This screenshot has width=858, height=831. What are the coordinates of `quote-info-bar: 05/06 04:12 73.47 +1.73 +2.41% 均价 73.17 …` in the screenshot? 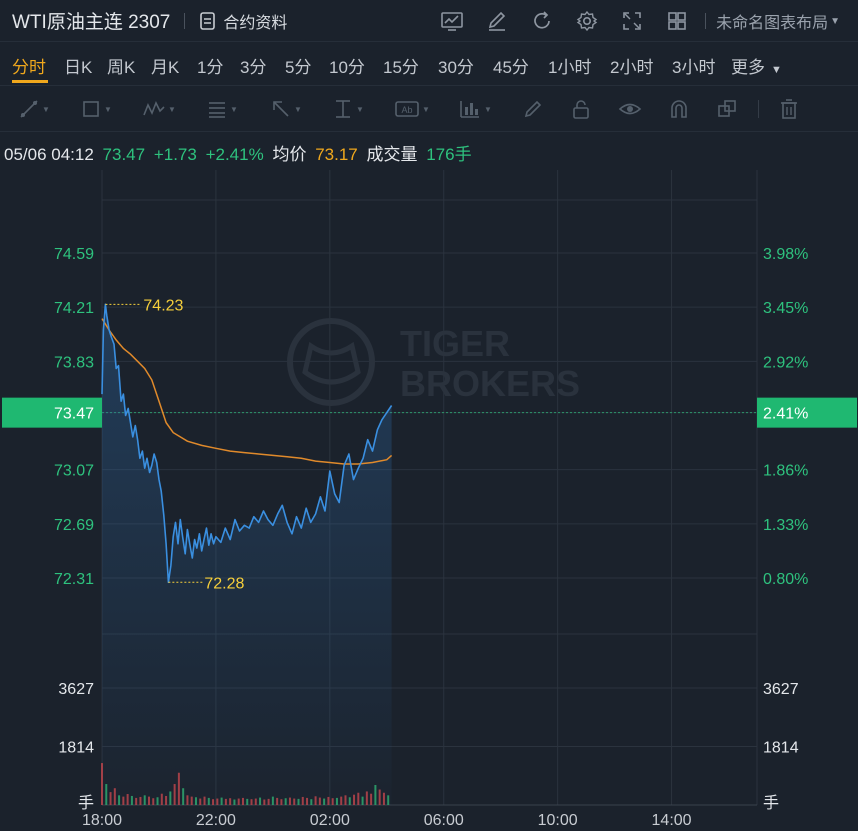 It's located at (240, 152).